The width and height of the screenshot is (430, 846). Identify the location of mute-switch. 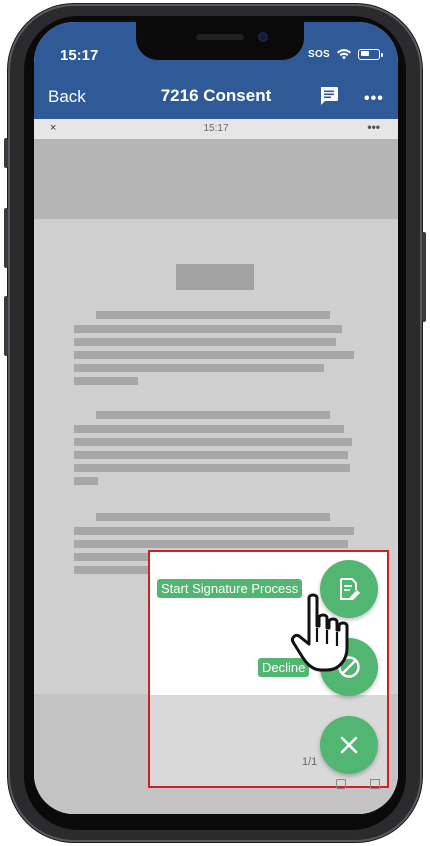
(6, 153).